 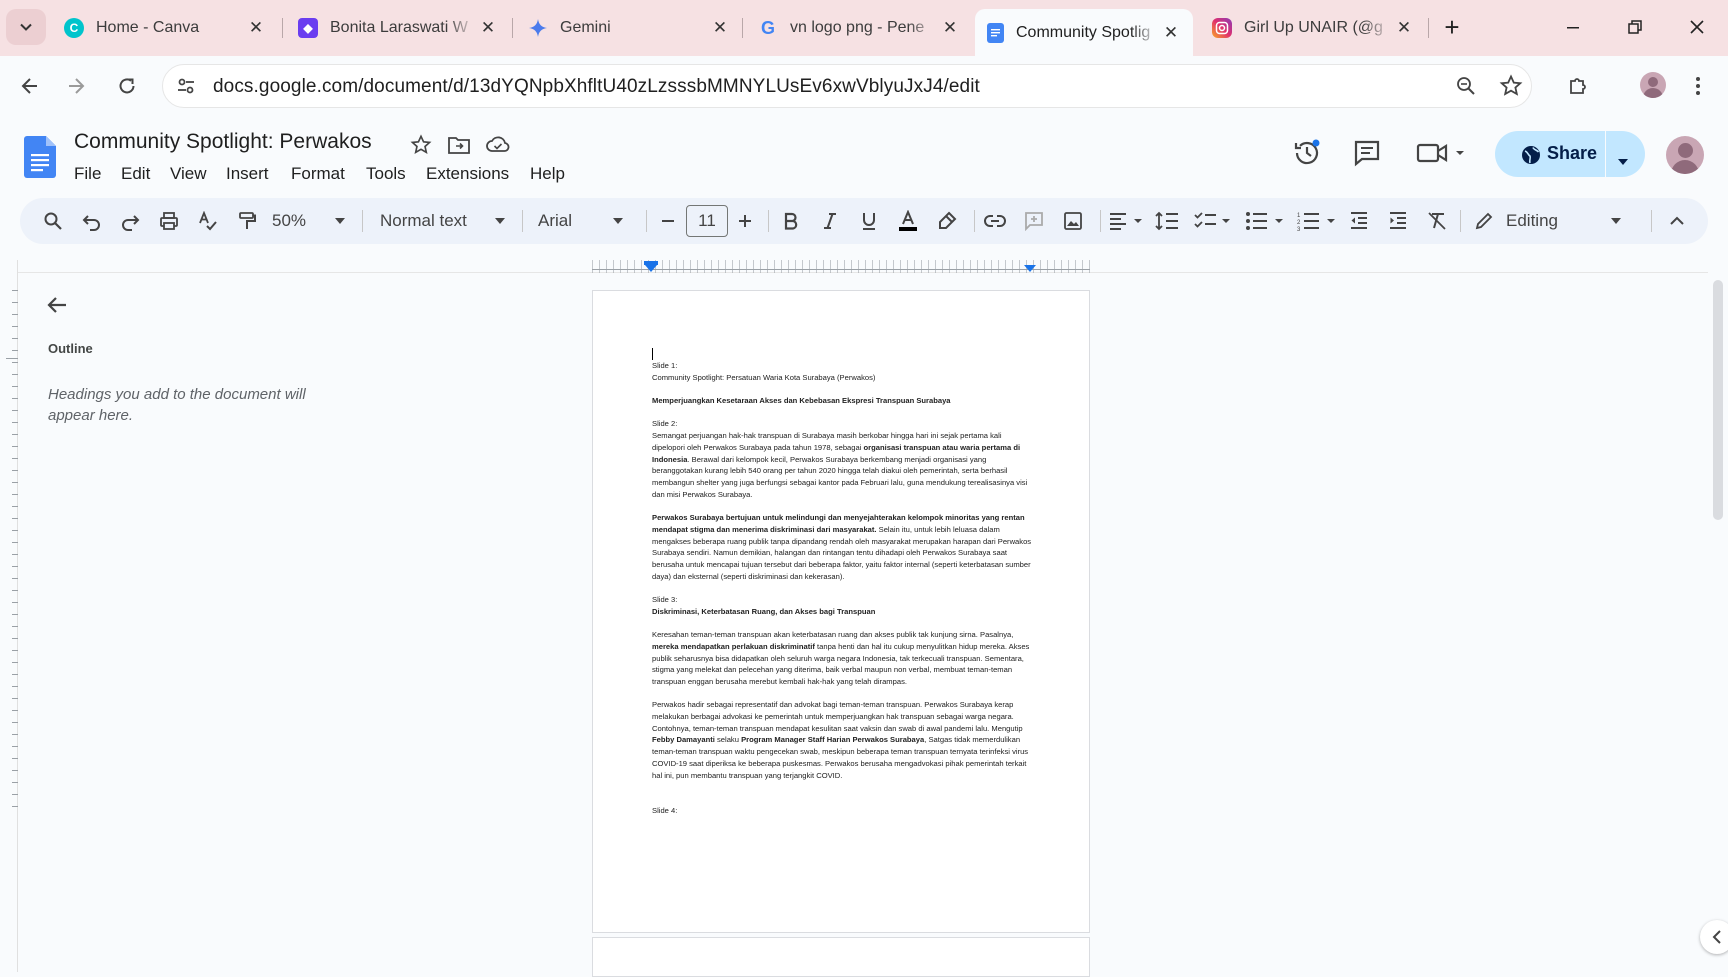 I want to click on hide-menus-icon, so click(x=1677, y=221).